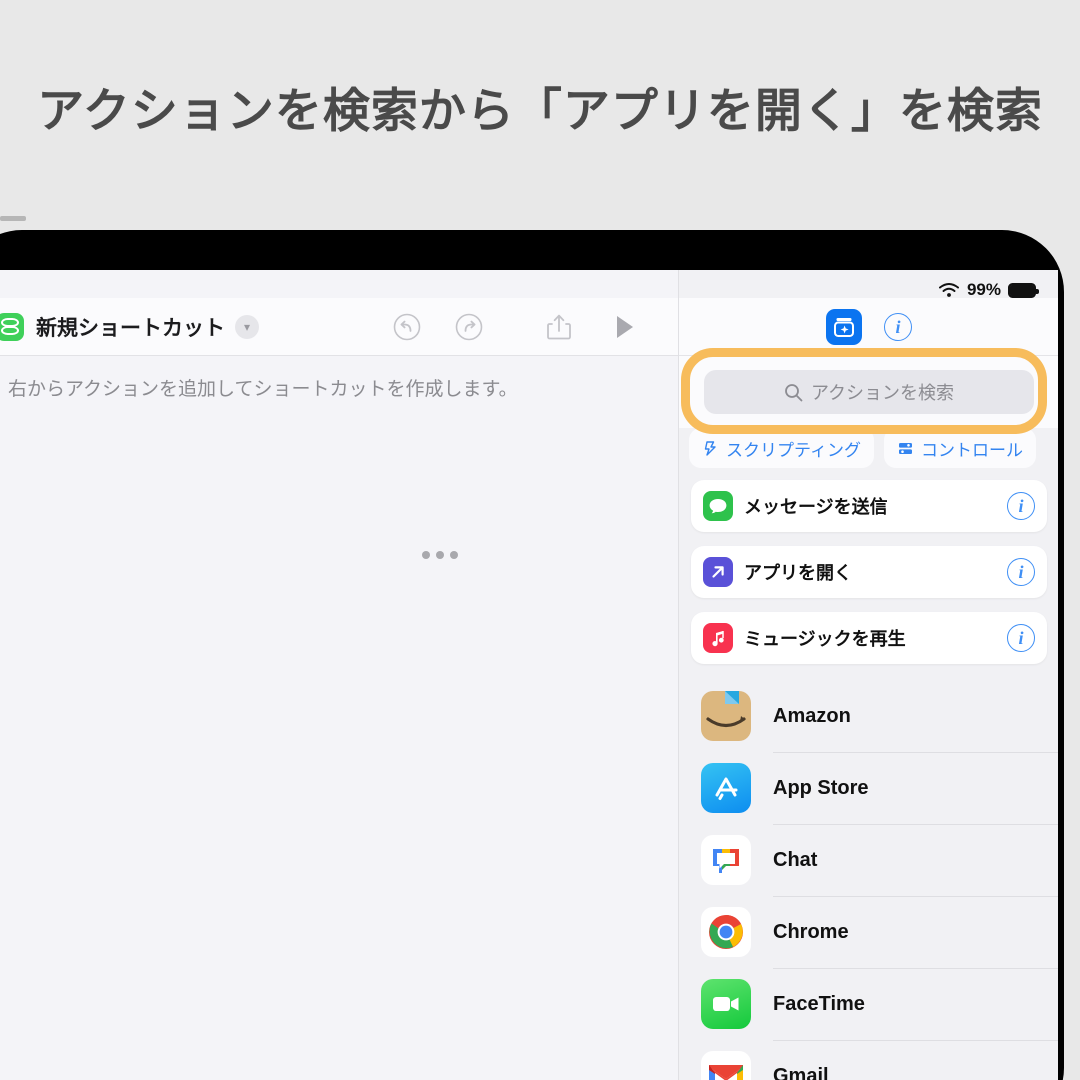  I want to click on chip-label: スクリプティング, so click(793, 450).